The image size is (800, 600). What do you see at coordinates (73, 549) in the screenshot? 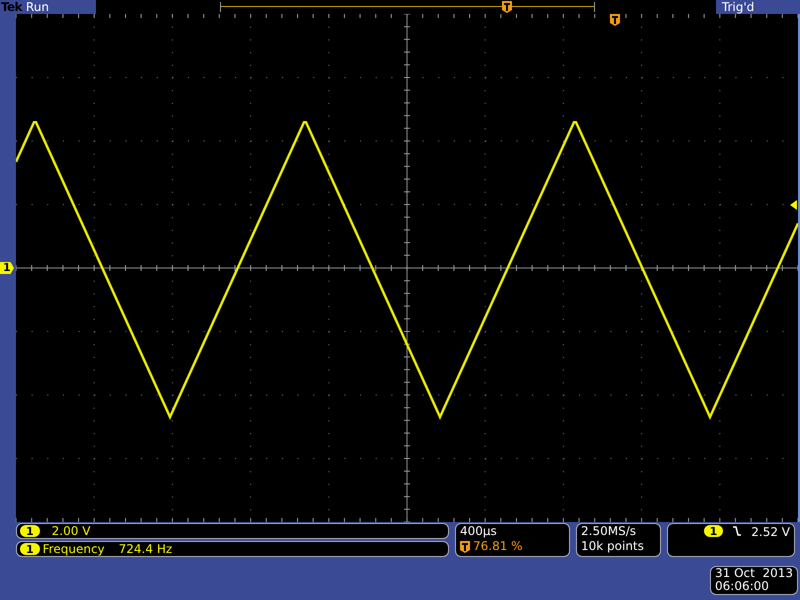
I see `measurement-name: Frequency` at bounding box center [73, 549].